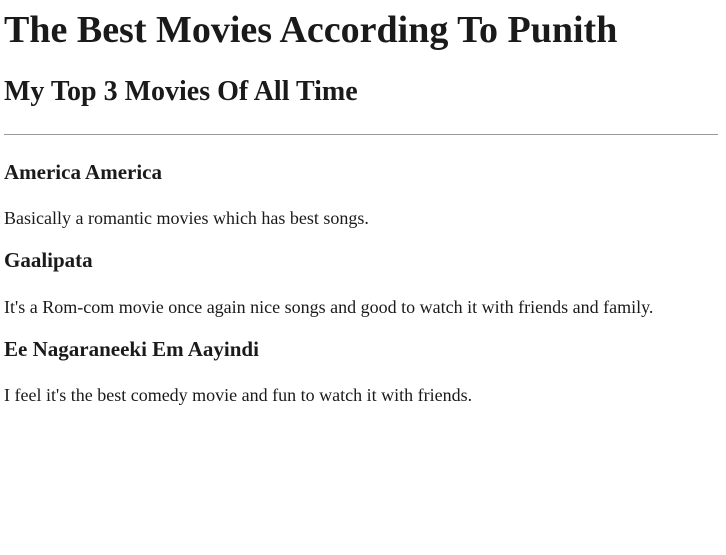 The height and width of the screenshot is (555, 726). I want to click on movie-title: America America, so click(83, 171).